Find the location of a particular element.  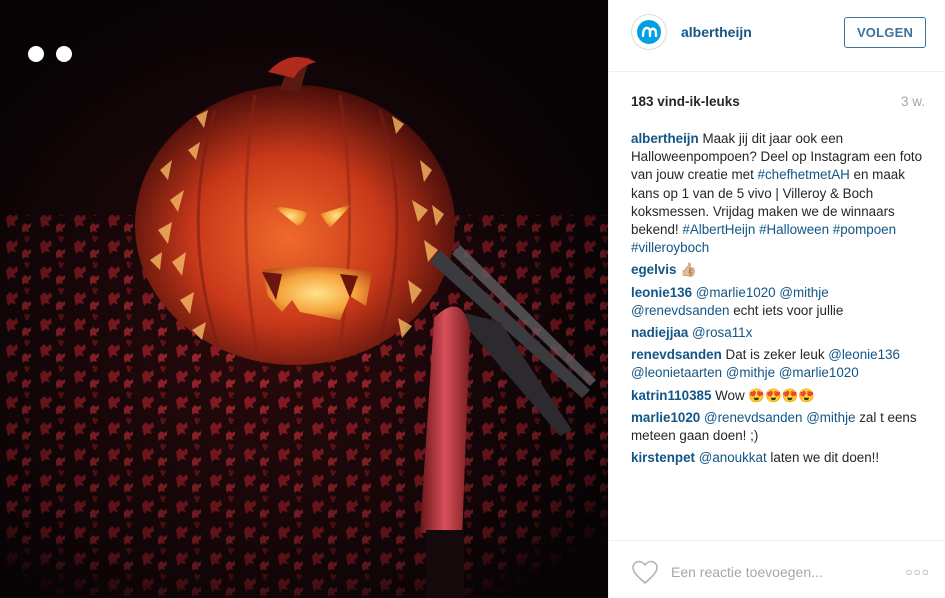

more-options-icon: ○○○ is located at coordinates (917, 572).